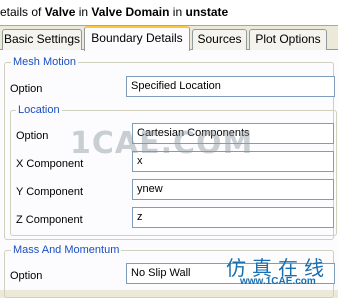  Describe the element at coordinates (60, 12) in the screenshot. I see `title-object: Valve` at that location.